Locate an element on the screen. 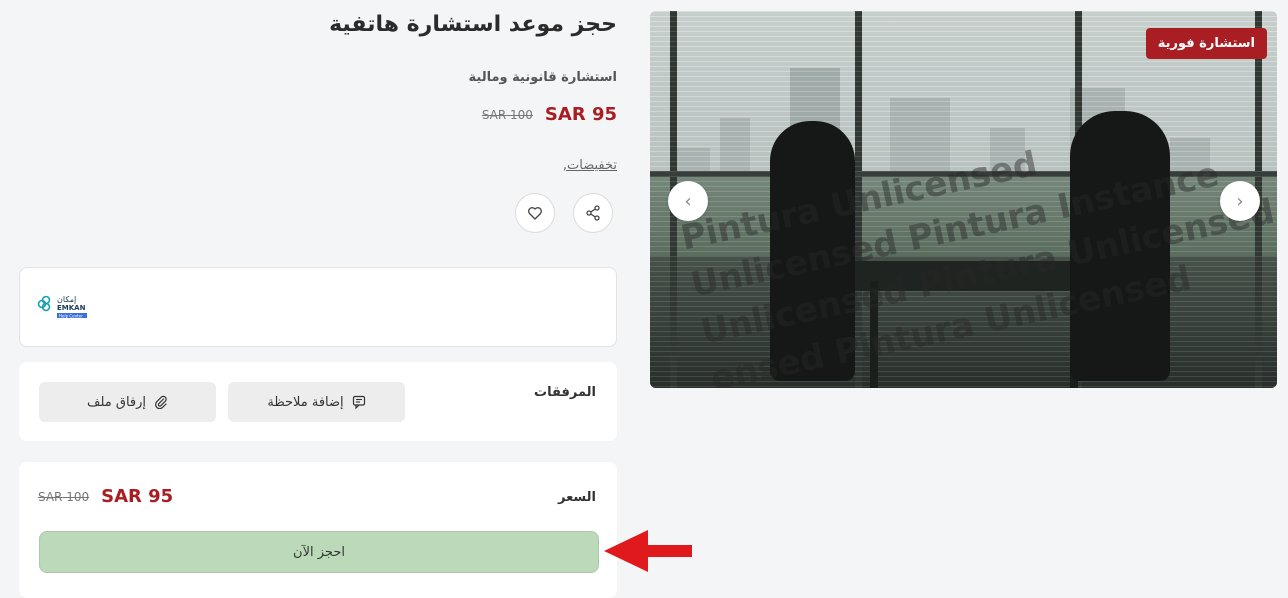 The image size is (1288, 598). annotation-arrow-icon is located at coordinates (648, 551).